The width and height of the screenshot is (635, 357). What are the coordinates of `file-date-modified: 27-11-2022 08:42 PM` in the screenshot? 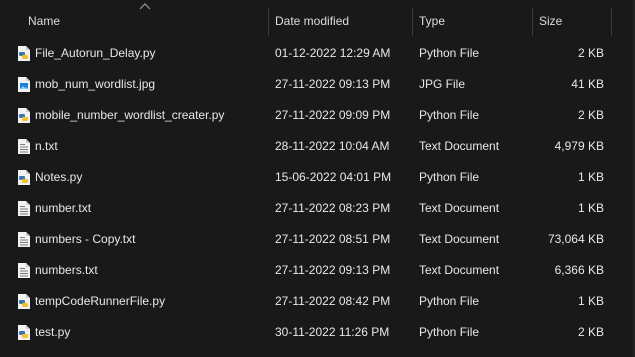 It's located at (333, 301).